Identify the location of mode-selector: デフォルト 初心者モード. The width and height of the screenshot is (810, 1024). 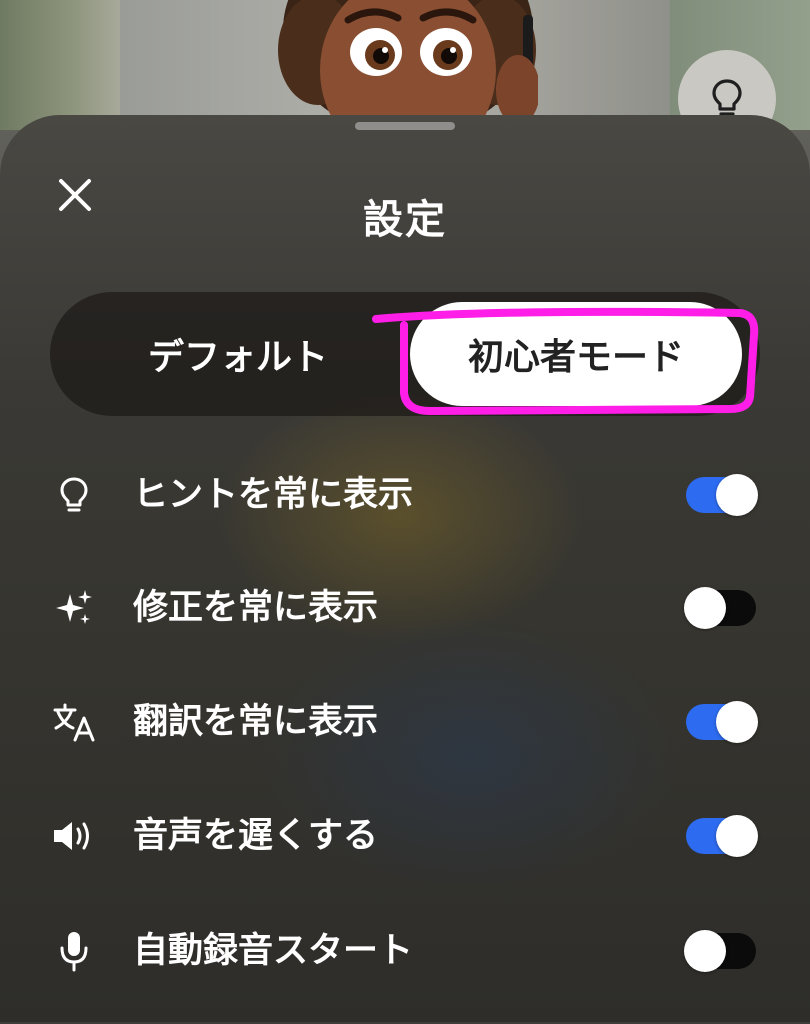
(405, 354).